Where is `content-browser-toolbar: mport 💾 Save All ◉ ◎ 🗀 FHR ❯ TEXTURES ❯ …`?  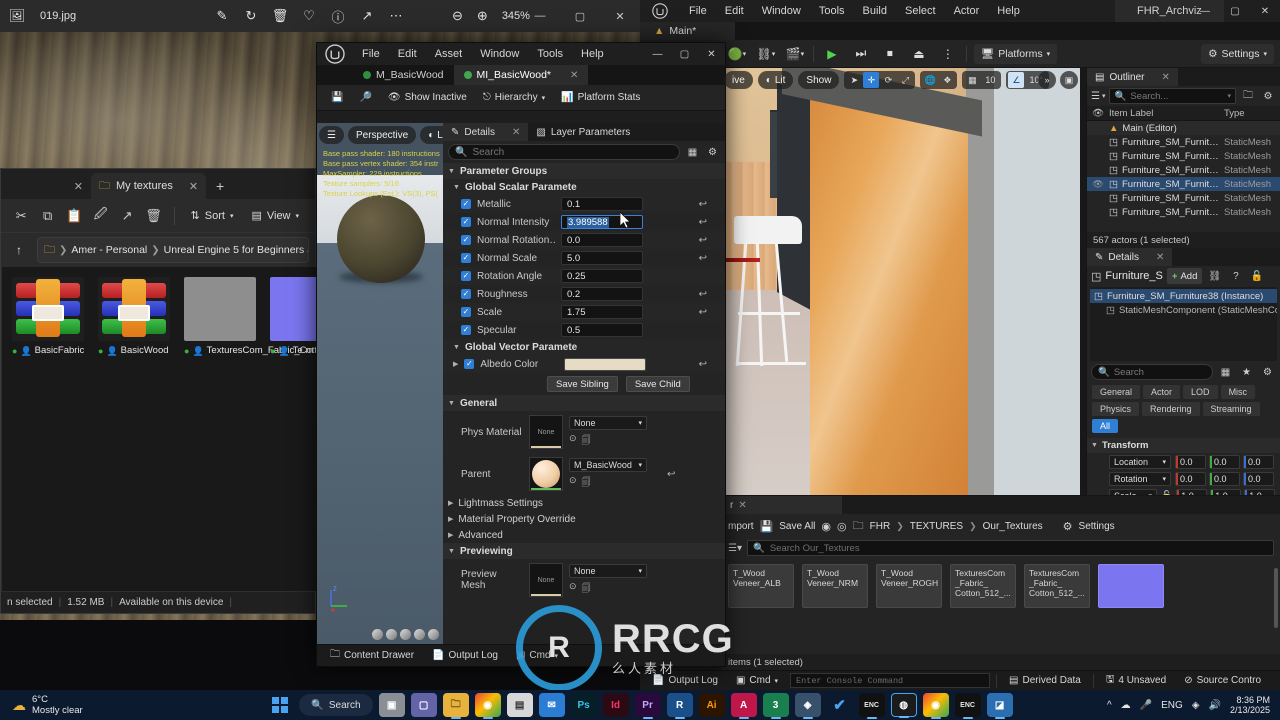 content-browser-toolbar: mport 💾 Save All ◉ ◎ 🗀 FHR ❯ TEXTURES ❯ … is located at coordinates (1001, 526).